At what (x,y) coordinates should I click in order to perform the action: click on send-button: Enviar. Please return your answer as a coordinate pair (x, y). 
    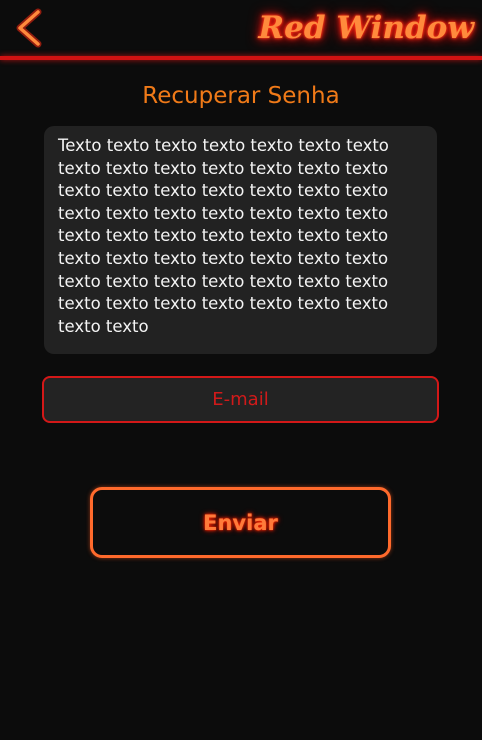
    Looking at the image, I should click on (240, 522).